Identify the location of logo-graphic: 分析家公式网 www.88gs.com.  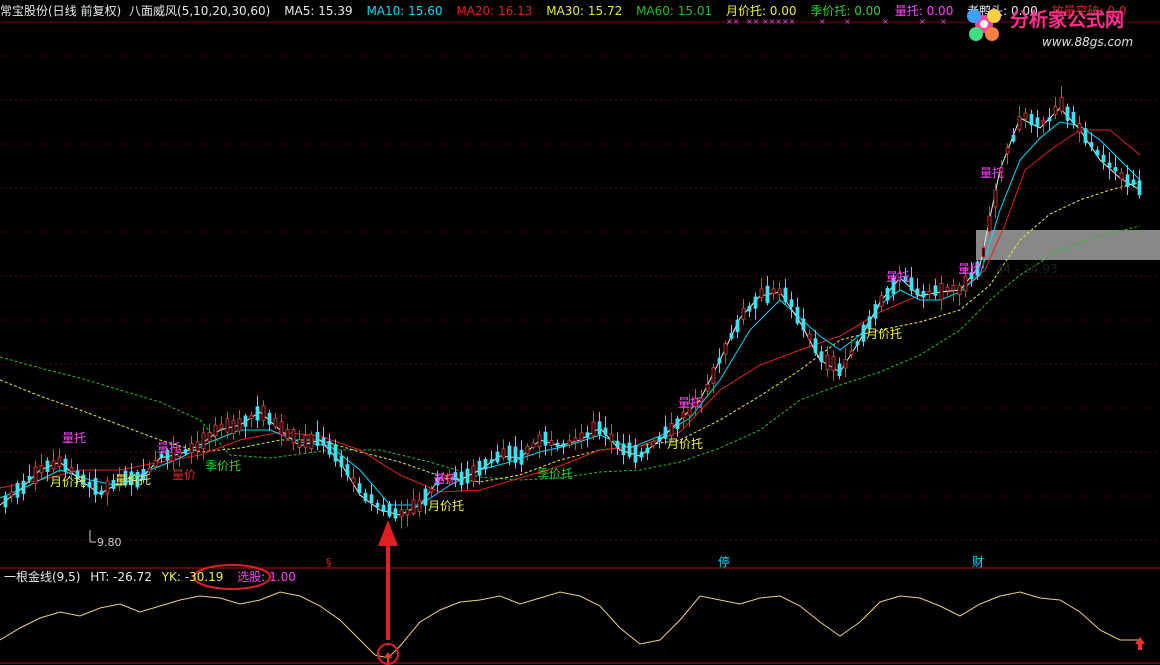
(1050, 28).